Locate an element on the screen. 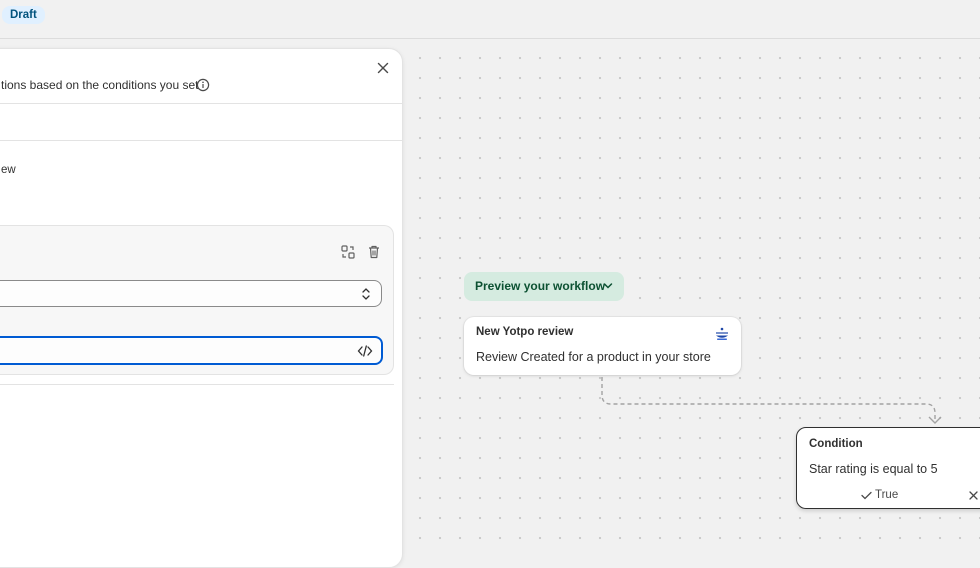  preview-workflow-button: Preview your workflow is located at coordinates (544, 286).